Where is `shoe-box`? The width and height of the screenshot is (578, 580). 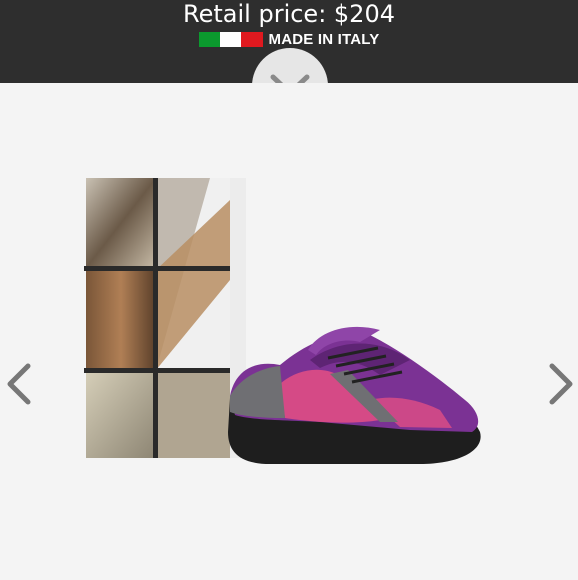 shoe-box is located at coordinates (165, 318).